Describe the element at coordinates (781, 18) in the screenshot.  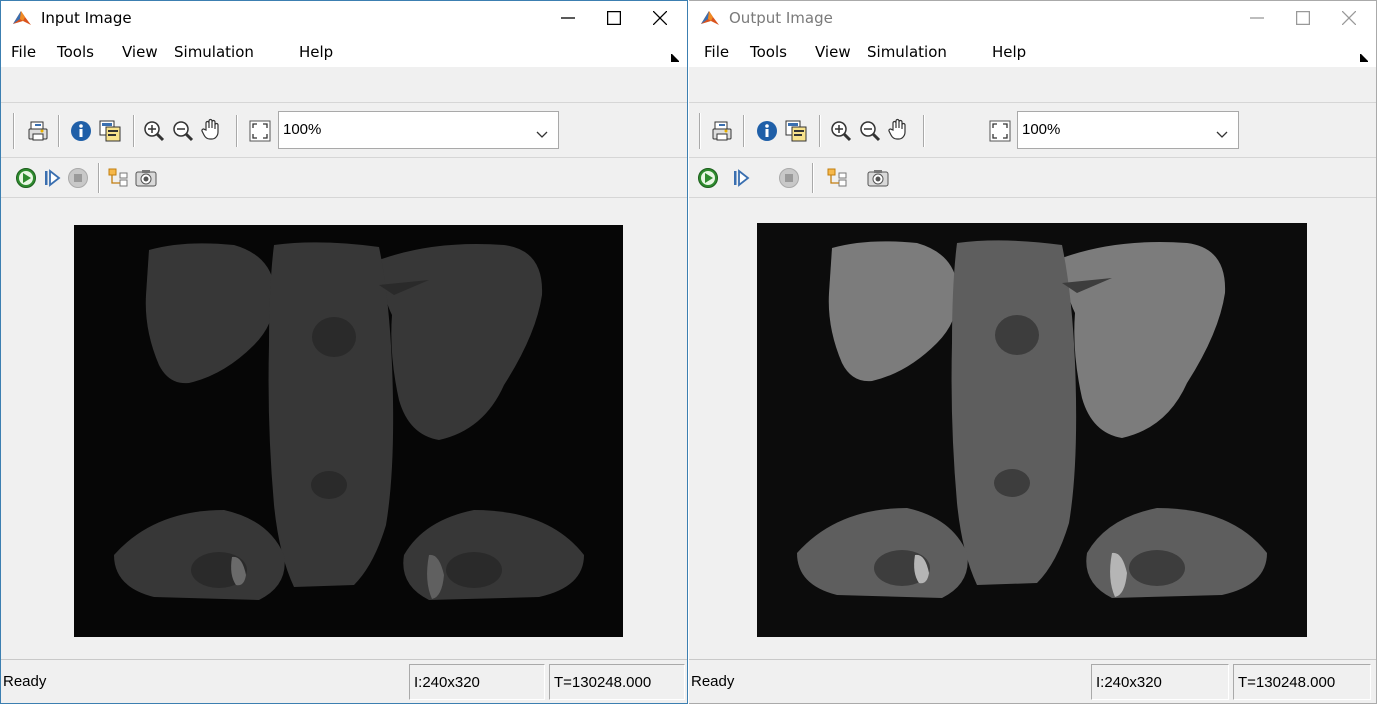
I see `window-title: Output Image` at that location.